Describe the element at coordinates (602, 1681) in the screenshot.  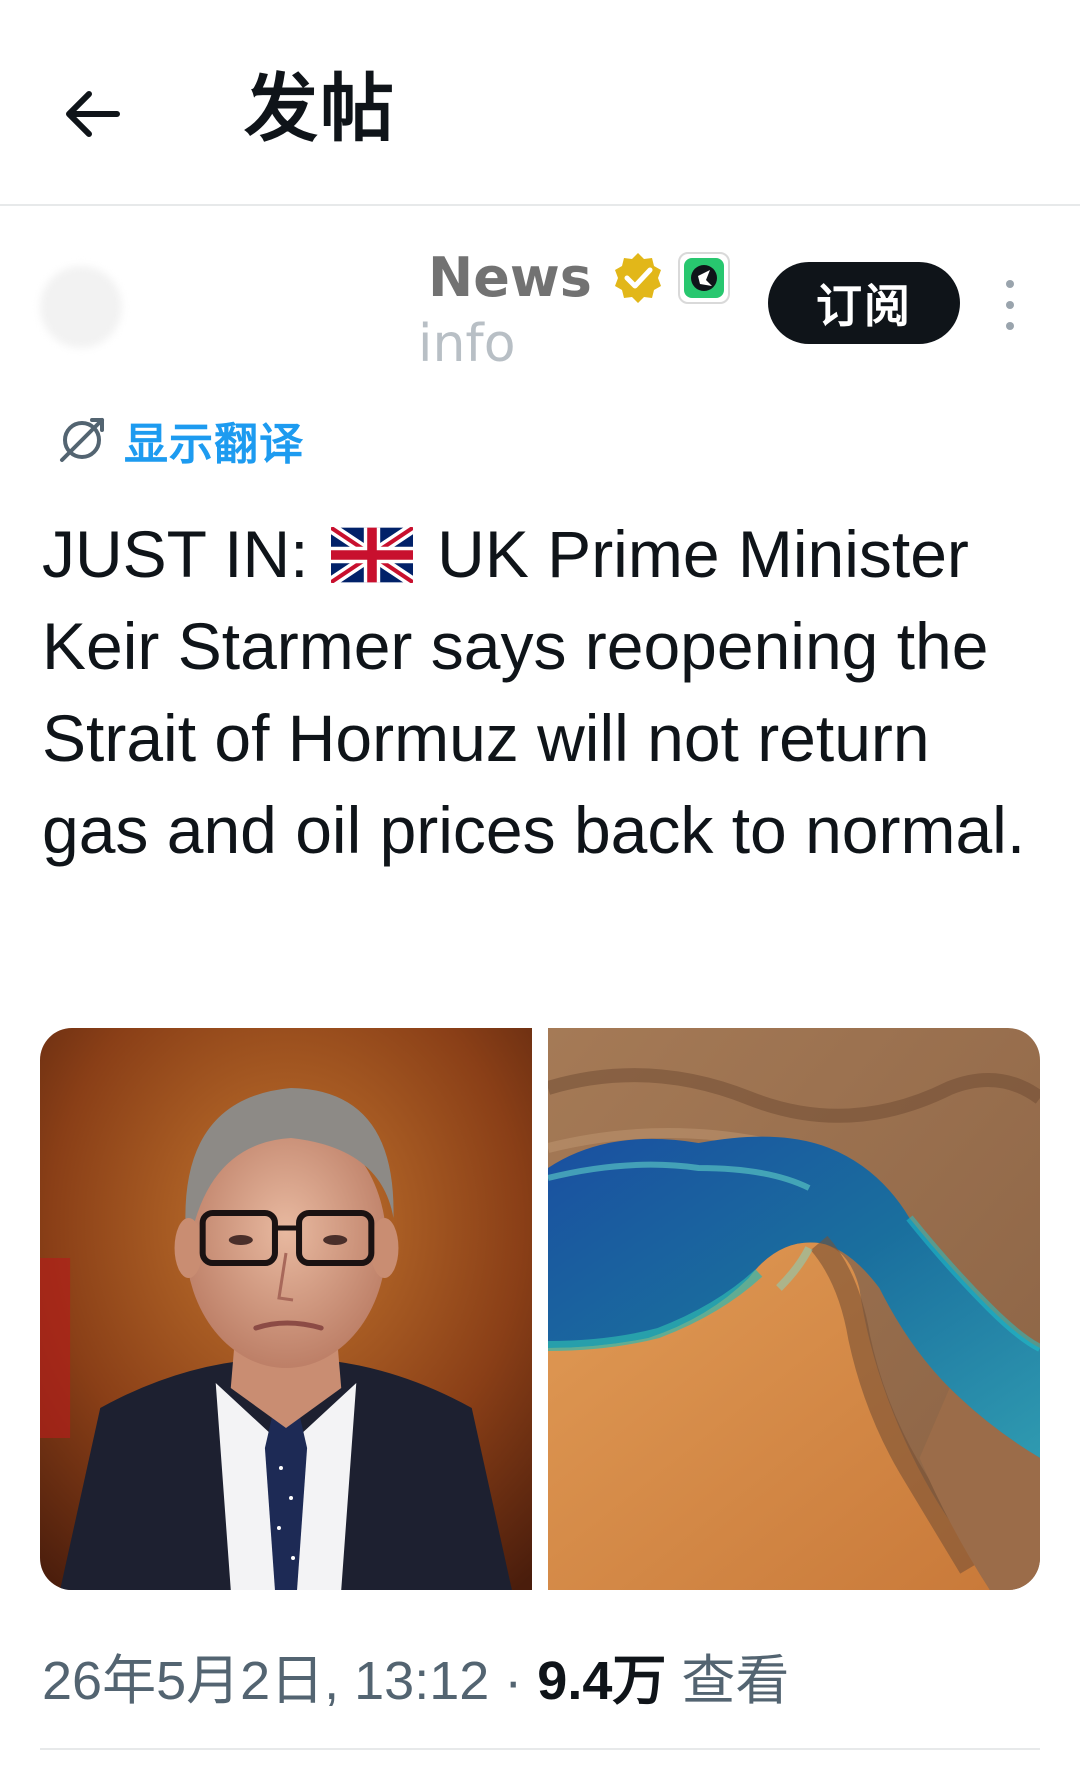
I see `view-count: 9.4万` at that location.